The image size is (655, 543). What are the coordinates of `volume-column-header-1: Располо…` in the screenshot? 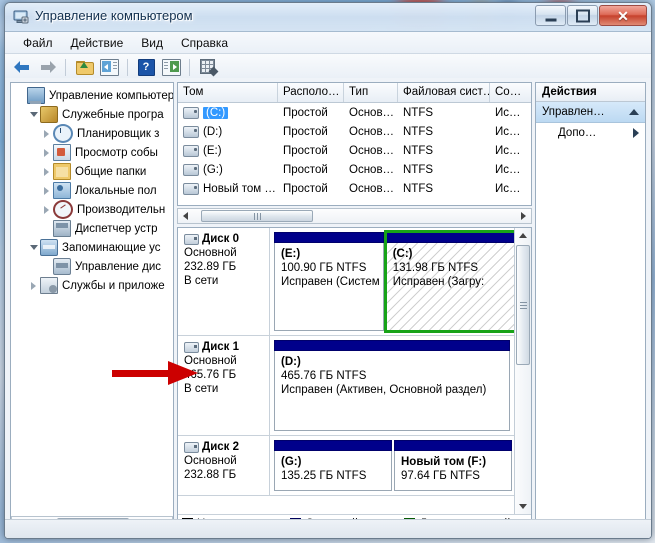 It's located at (311, 92).